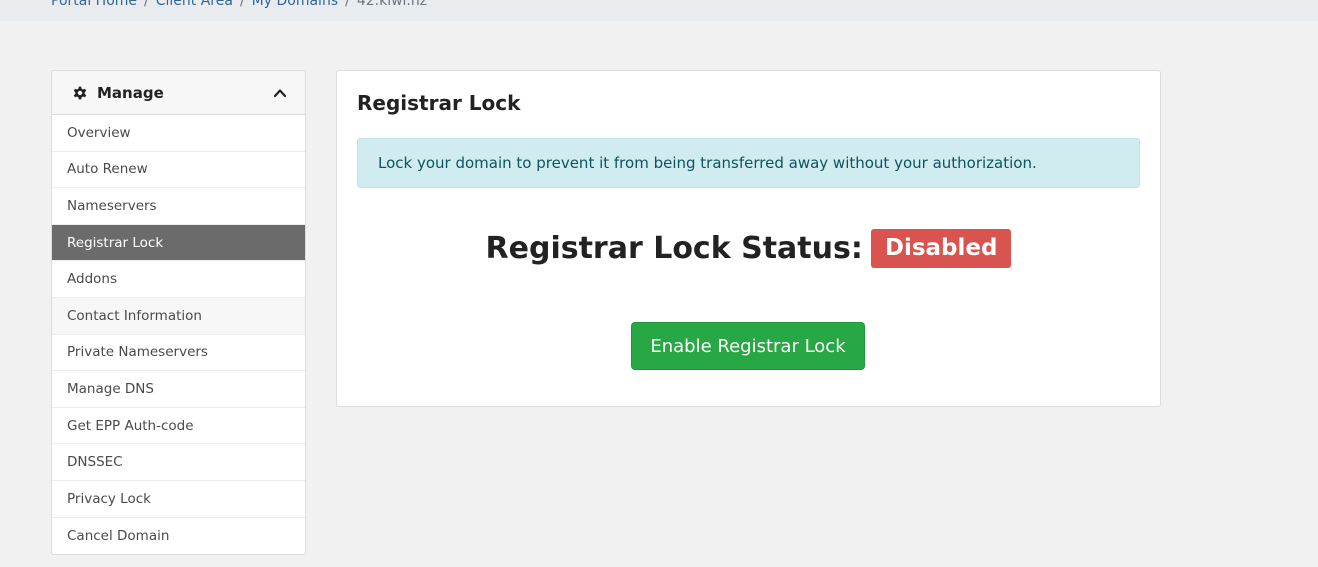  Describe the element at coordinates (941, 248) in the screenshot. I see `status-badge: Disabled` at that location.